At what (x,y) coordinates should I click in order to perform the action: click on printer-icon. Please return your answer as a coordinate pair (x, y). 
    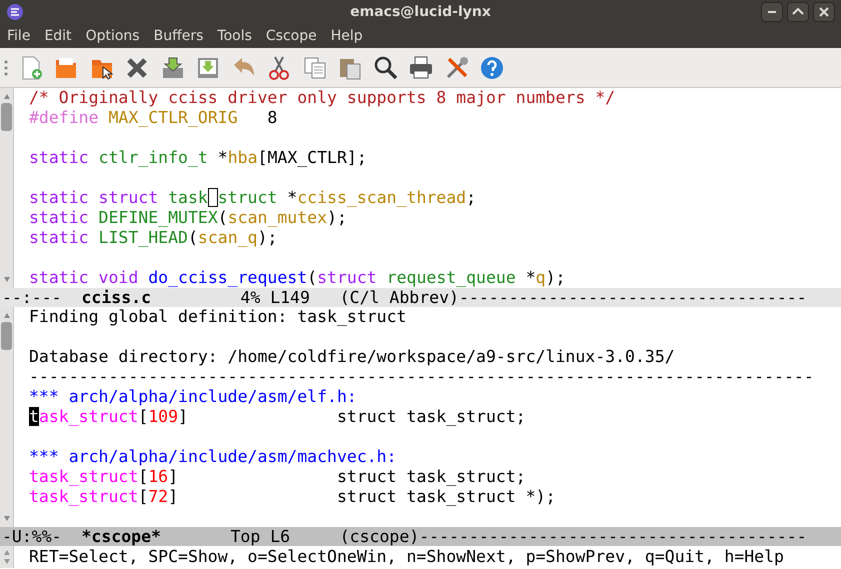
    Looking at the image, I should click on (421, 67).